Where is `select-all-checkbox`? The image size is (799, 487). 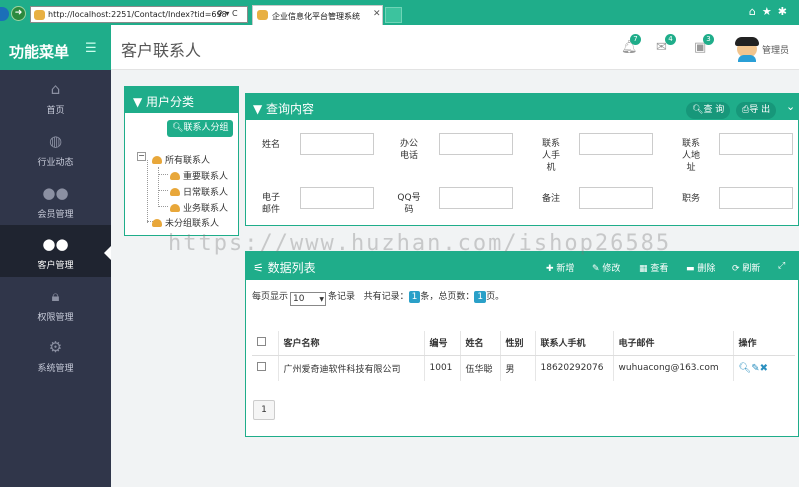
select-all-checkbox is located at coordinates (261, 341).